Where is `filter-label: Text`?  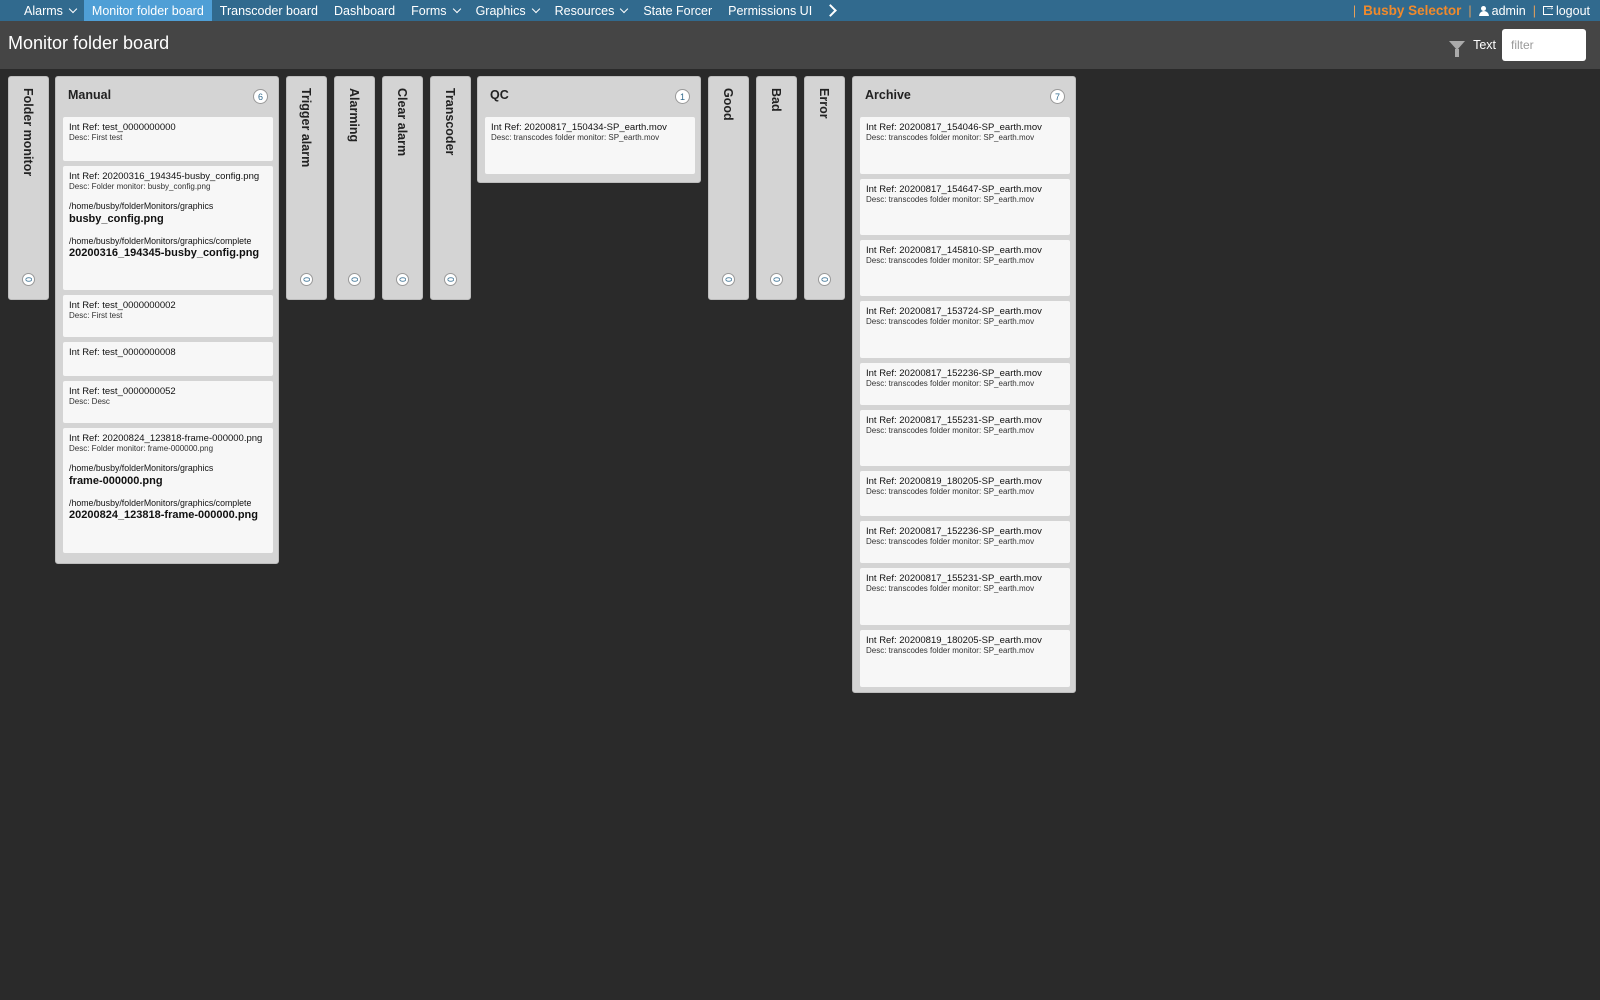
filter-label: Text is located at coordinates (1484, 45).